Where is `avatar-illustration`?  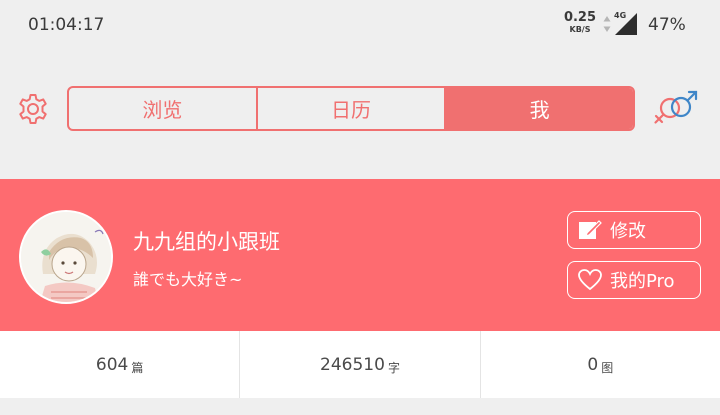 avatar-illustration is located at coordinates (66, 257).